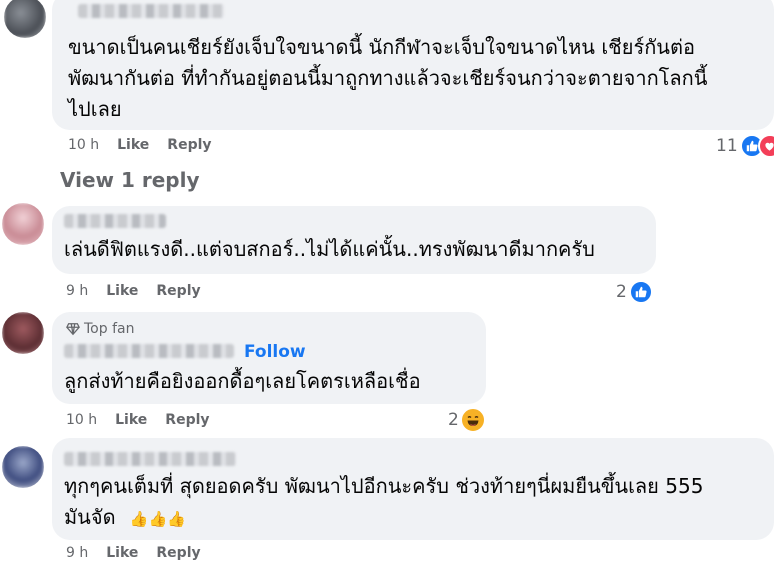 The height and width of the screenshot is (562, 774). What do you see at coordinates (745, 146) in the screenshot?
I see `reaction-summary: 11` at bounding box center [745, 146].